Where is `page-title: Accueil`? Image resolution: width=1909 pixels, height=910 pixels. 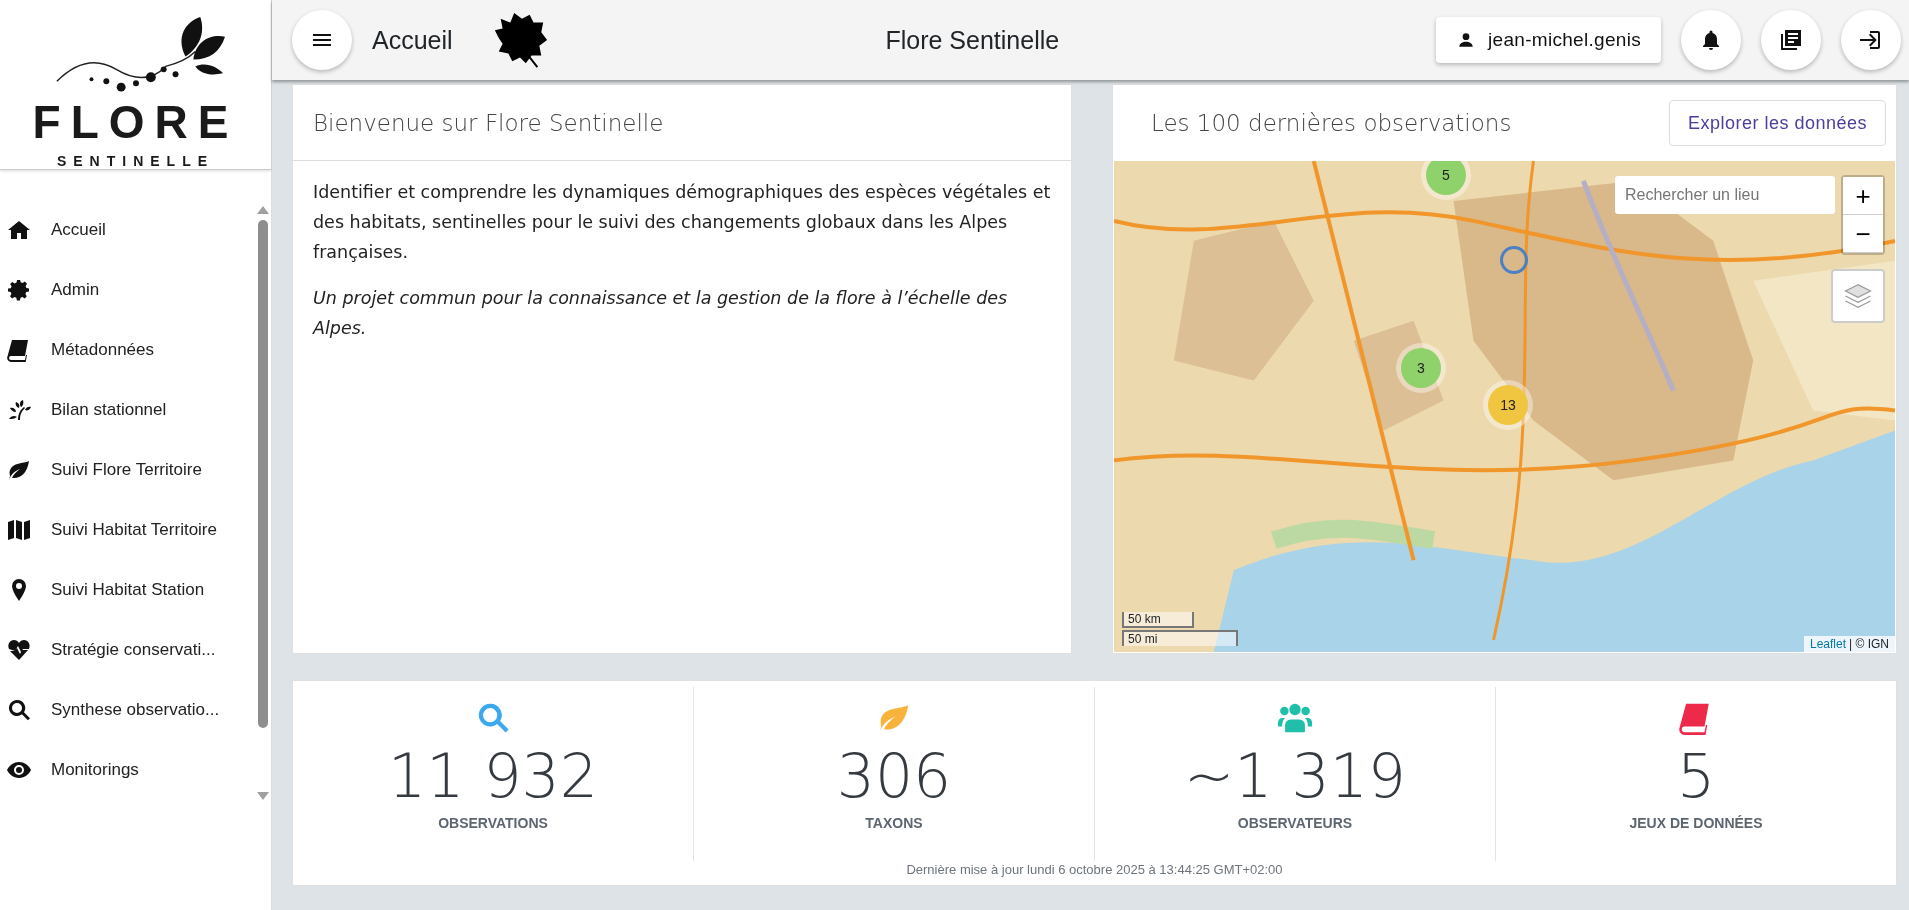 page-title: Accueil is located at coordinates (412, 40).